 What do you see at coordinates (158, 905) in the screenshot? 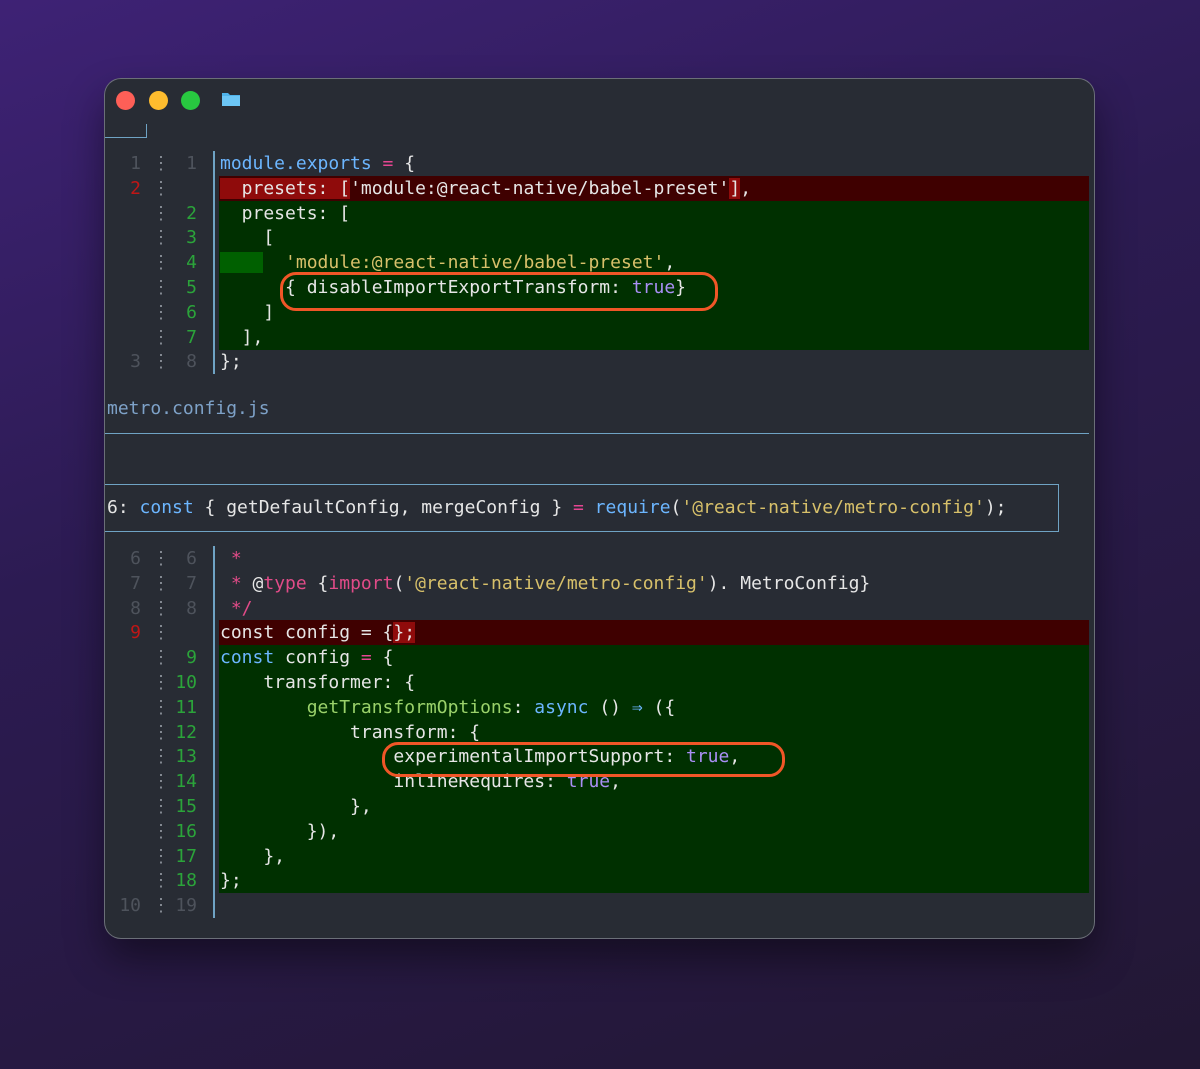
I see `line-gutter: 10 ⋮ 19` at bounding box center [158, 905].